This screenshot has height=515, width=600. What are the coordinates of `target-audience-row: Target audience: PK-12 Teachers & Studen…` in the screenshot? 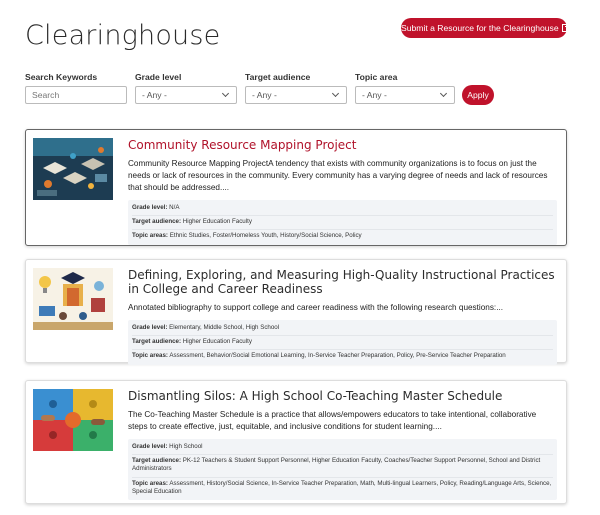 It's located at (336, 465).